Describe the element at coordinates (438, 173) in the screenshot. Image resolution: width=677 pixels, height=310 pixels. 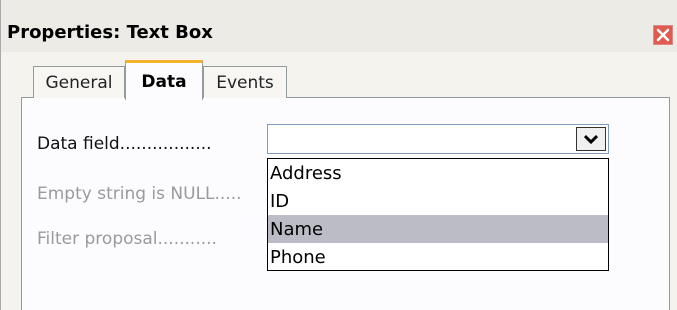
I see `option-address: Address` at that location.